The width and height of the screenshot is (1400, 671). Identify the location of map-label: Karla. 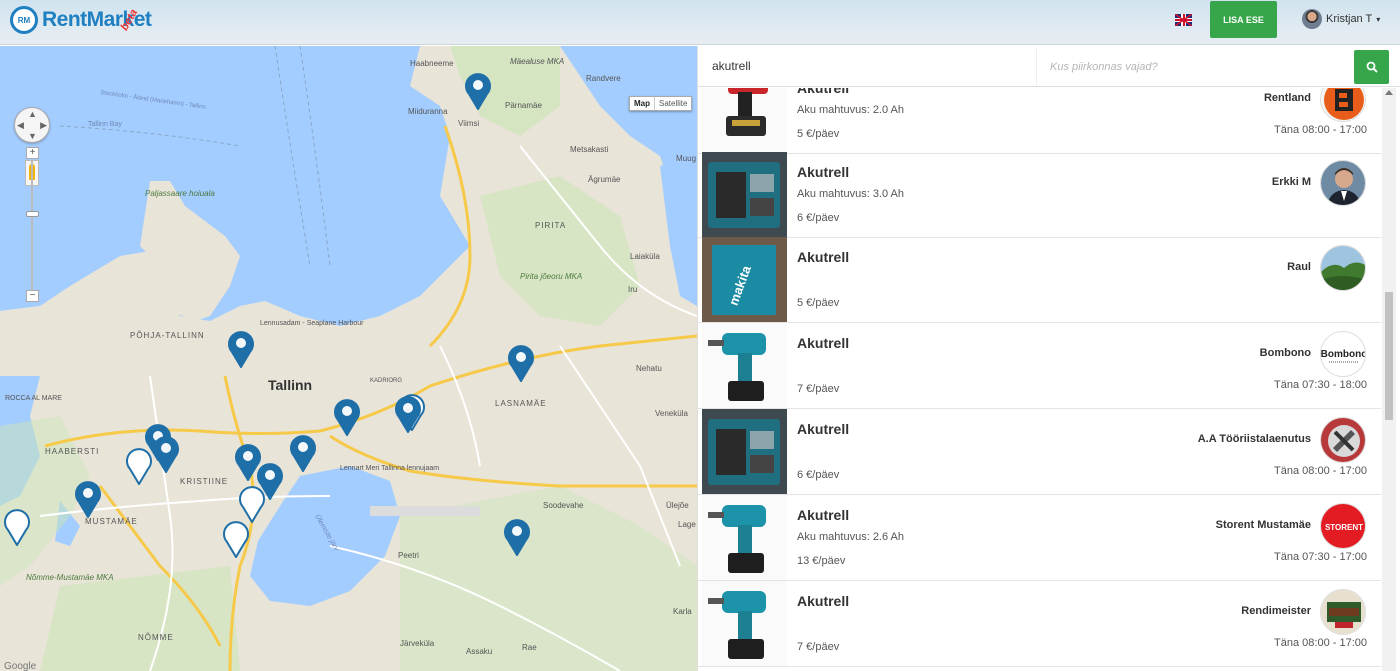
(682, 611).